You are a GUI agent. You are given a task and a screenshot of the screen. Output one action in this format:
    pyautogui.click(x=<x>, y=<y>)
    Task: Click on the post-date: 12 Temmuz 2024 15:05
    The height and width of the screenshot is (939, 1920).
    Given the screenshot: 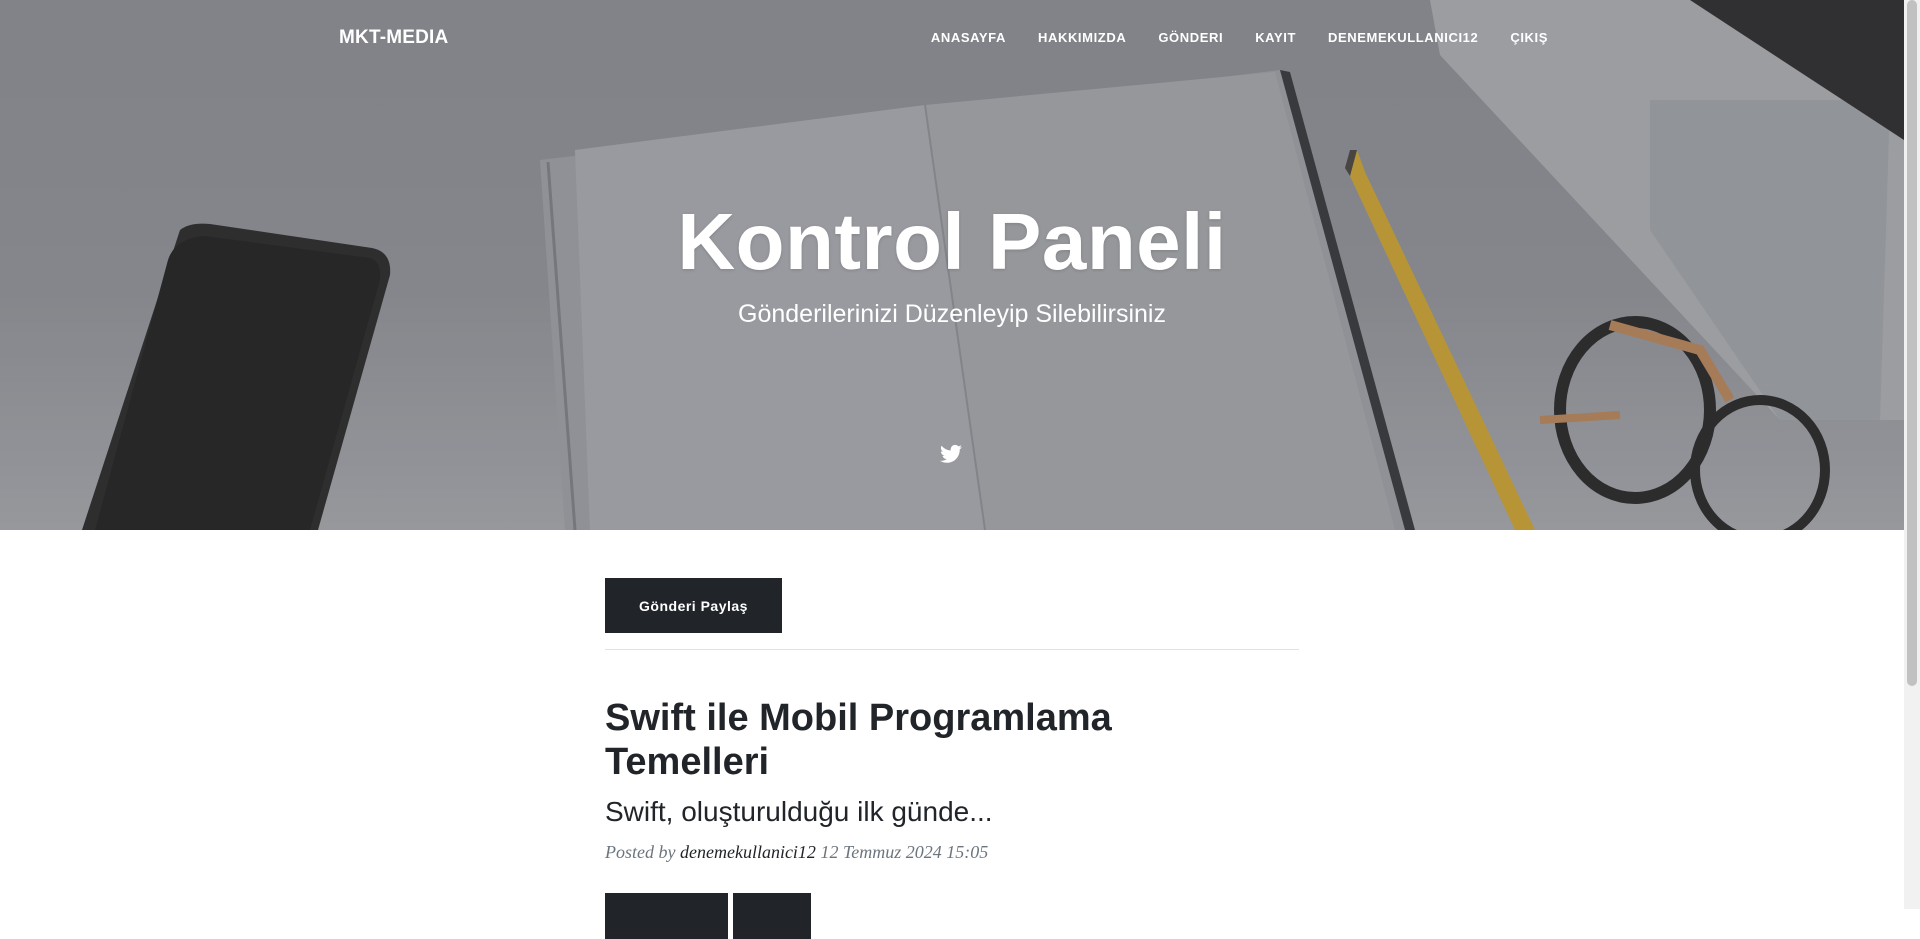 What is the action you would take?
    pyautogui.click(x=904, y=852)
    